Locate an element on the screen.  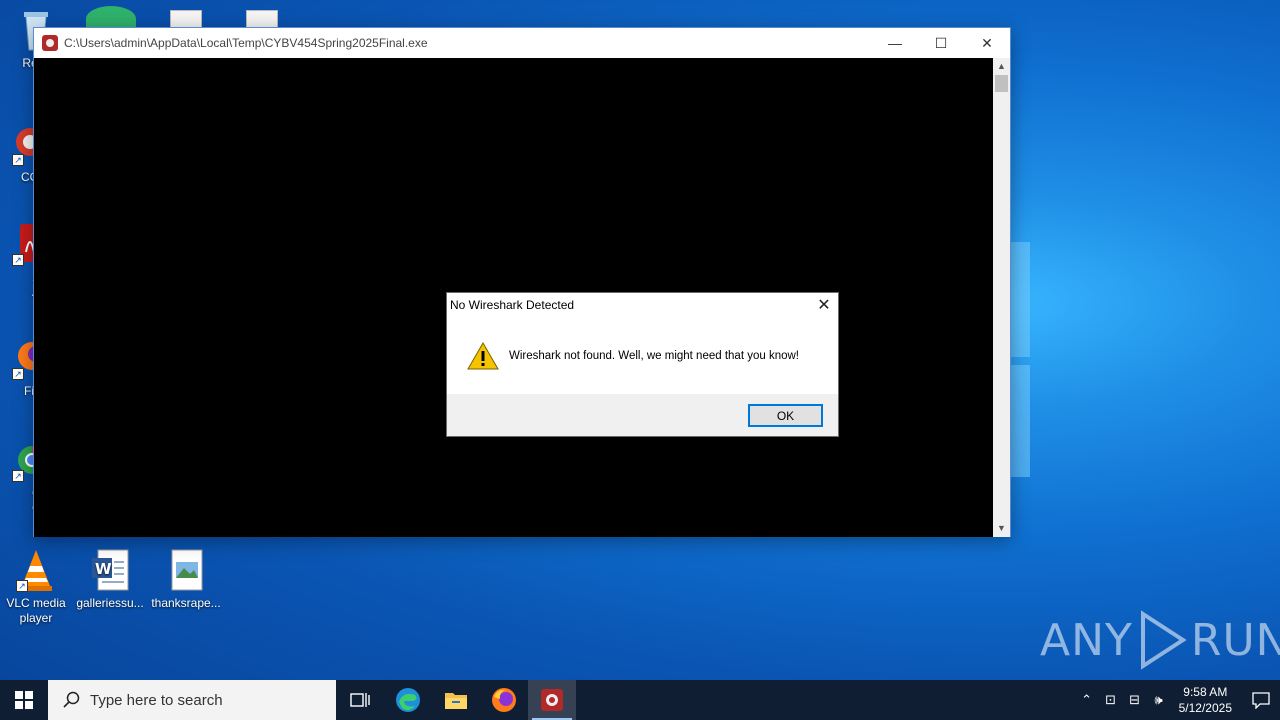
scroll-up-icon: ▲ is located at coordinates (1001, 66).